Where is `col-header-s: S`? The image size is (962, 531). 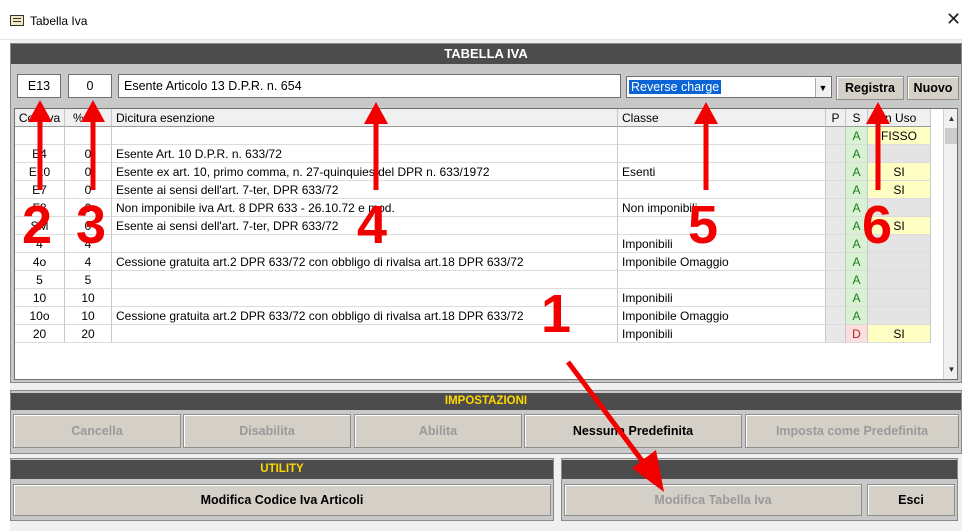 col-header-s: S is located at coordinates (857, 118).